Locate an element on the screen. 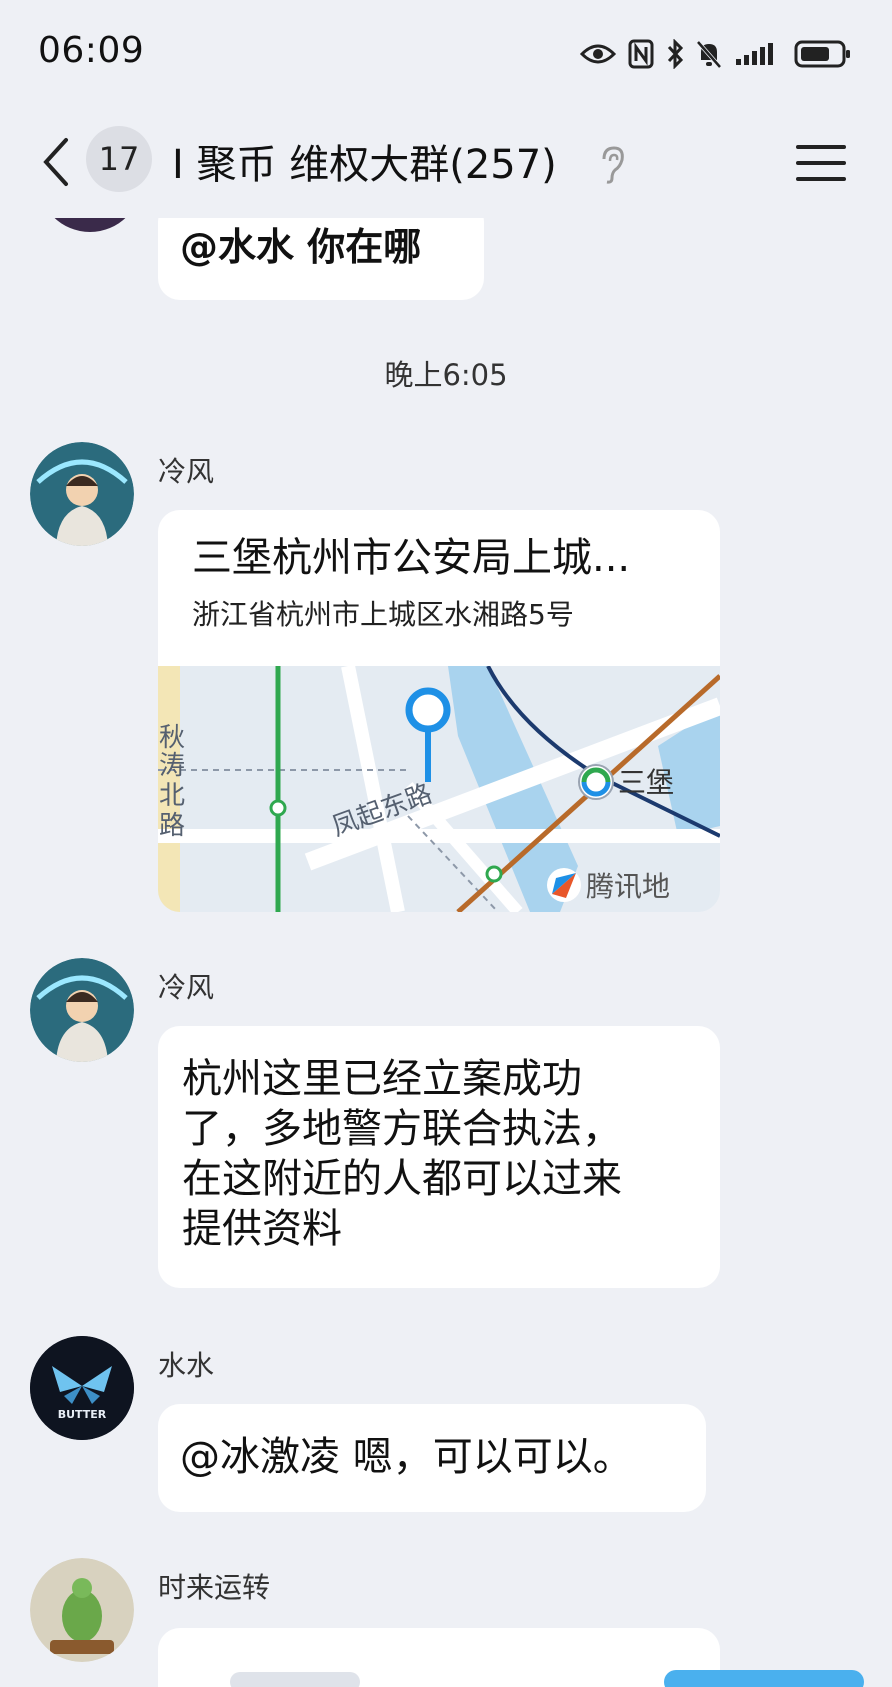 Image resolution: width=892 pixels, height=1687 pixels. sender-name: 时来运转 is located at coordinates (214, 1587).